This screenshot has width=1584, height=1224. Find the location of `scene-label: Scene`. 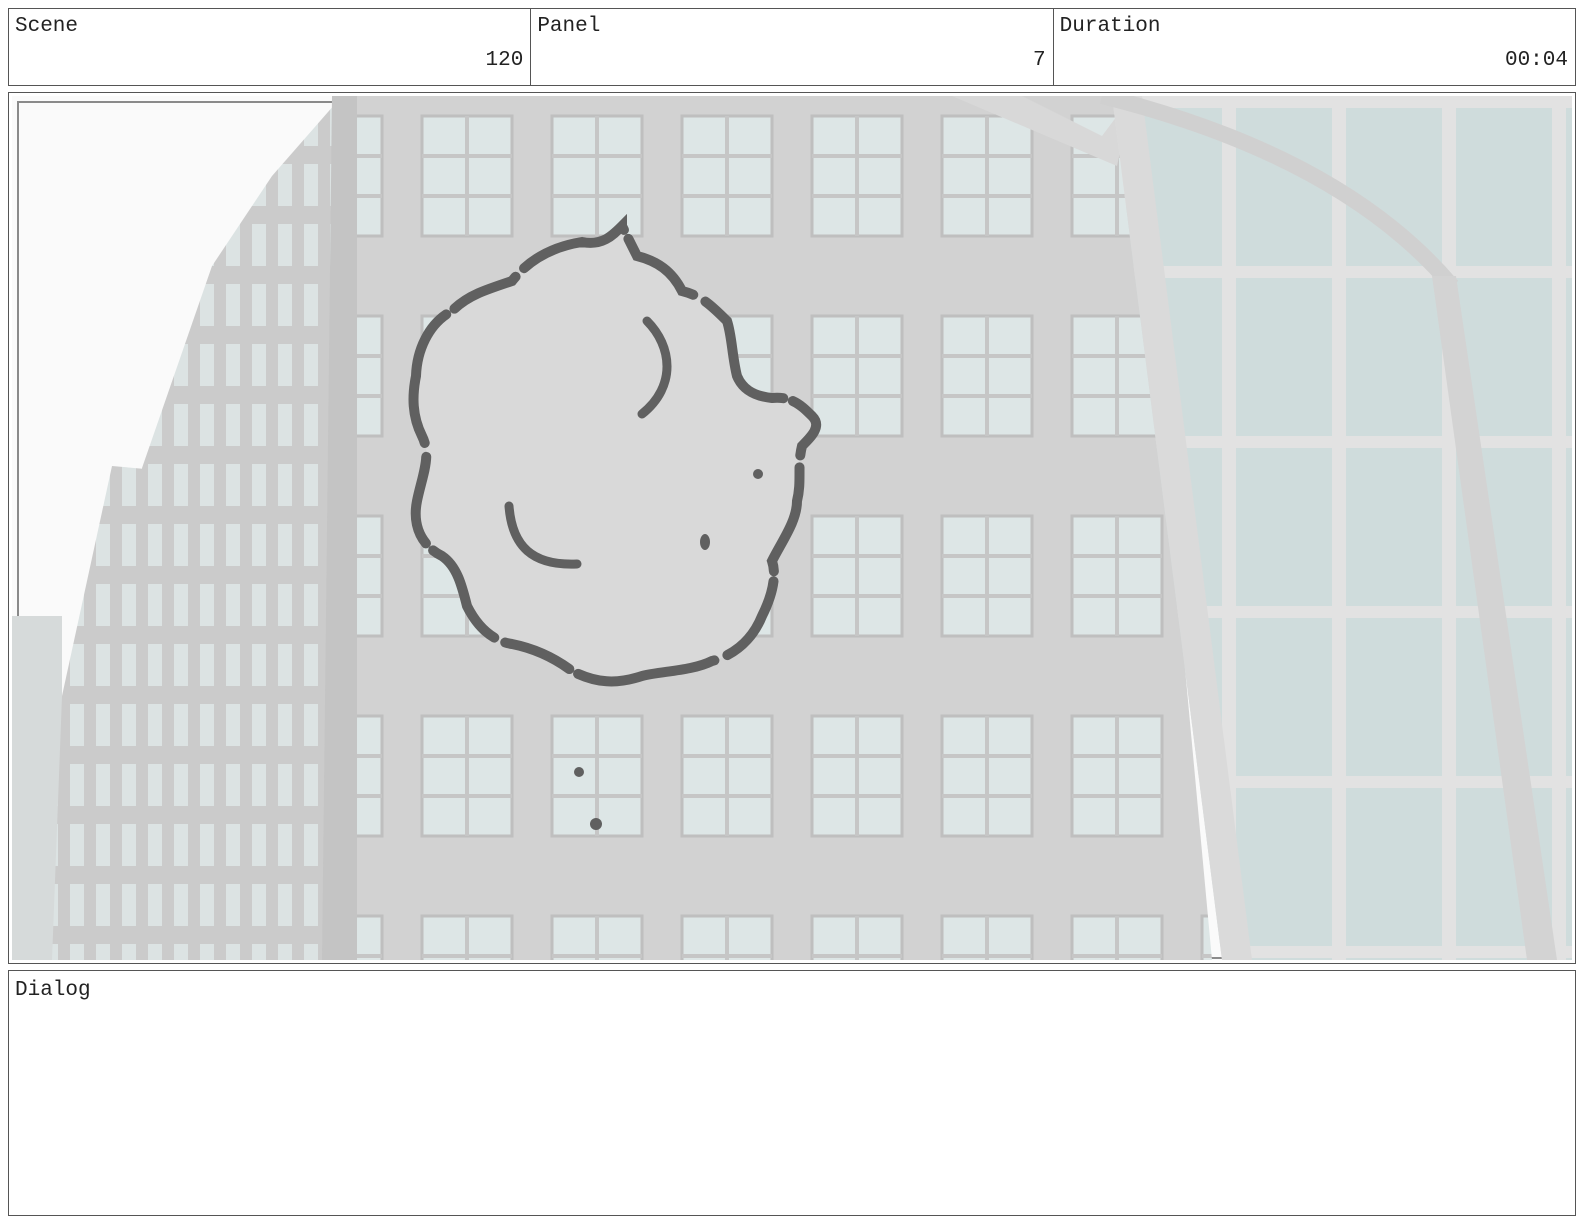

scene-label: Scene is located at coordinates (47, 26).